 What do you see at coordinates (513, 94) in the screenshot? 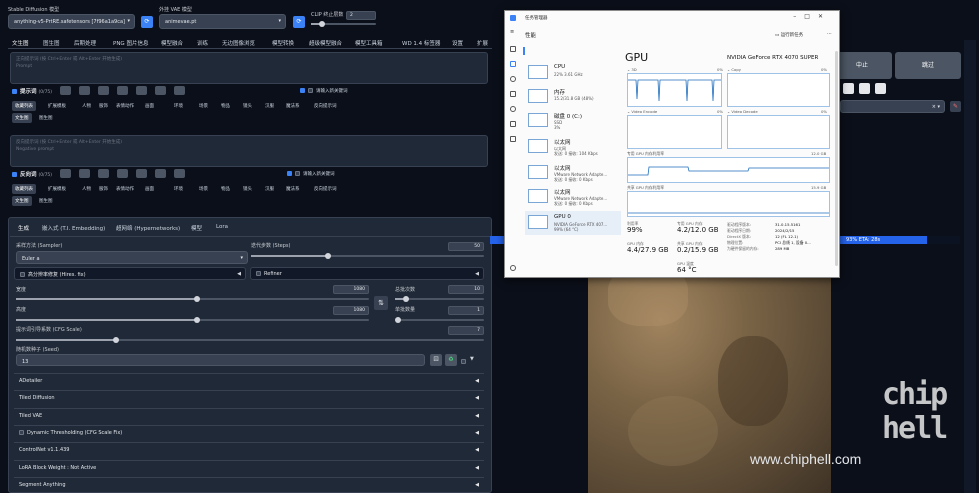
I see `startup-icon` at bounding box center [513, 94].